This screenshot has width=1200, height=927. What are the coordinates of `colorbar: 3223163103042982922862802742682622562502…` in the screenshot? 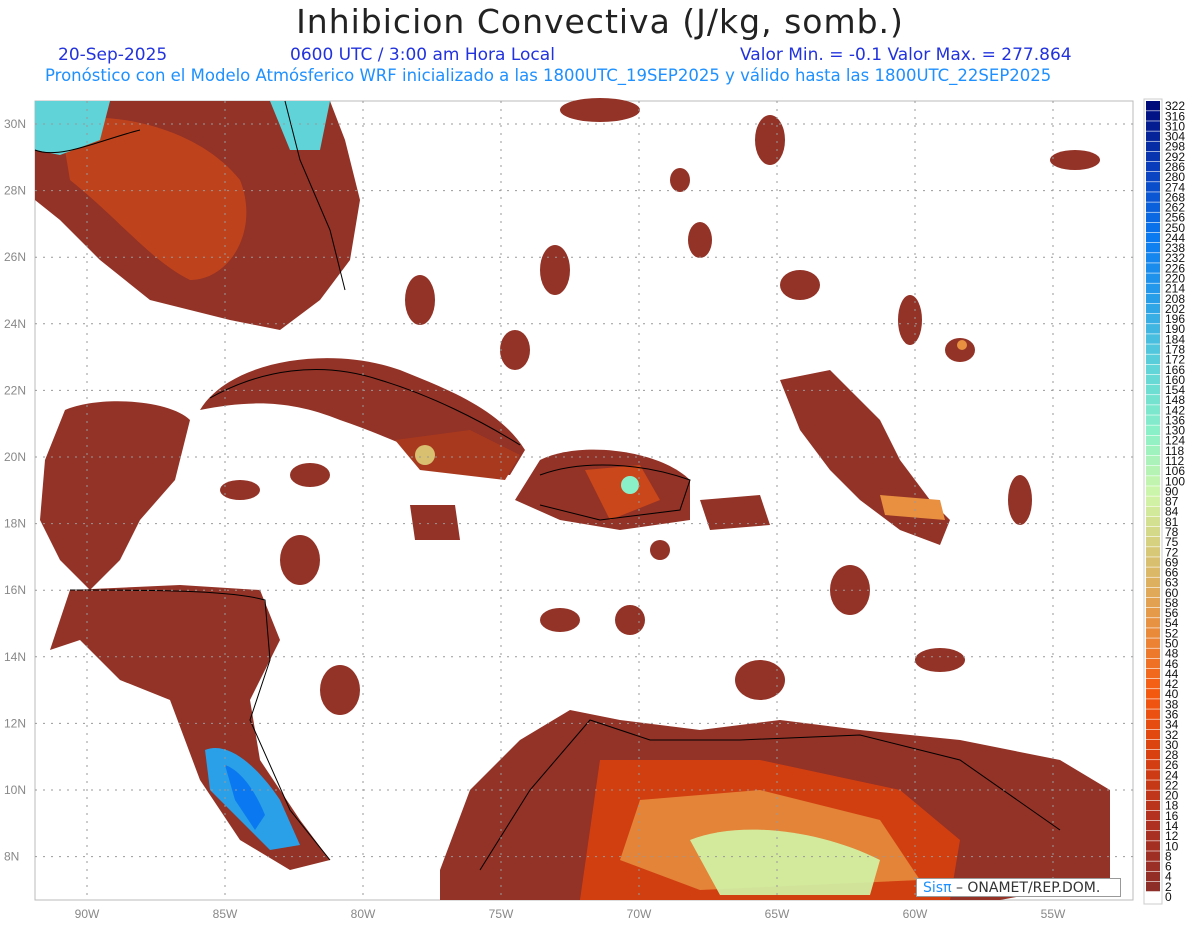 It's located at (1164, 501).